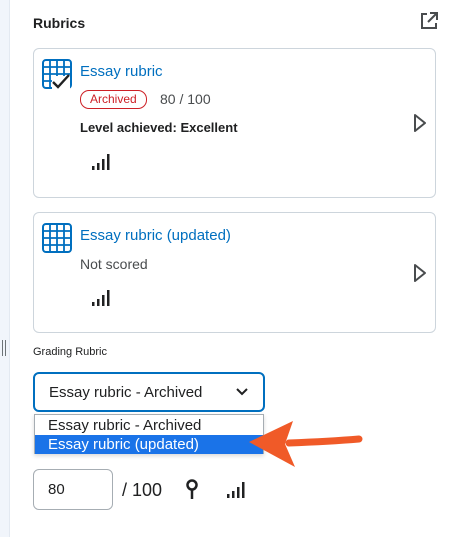  I want to click on not-scored-text: Not scored, so click(114, 264).